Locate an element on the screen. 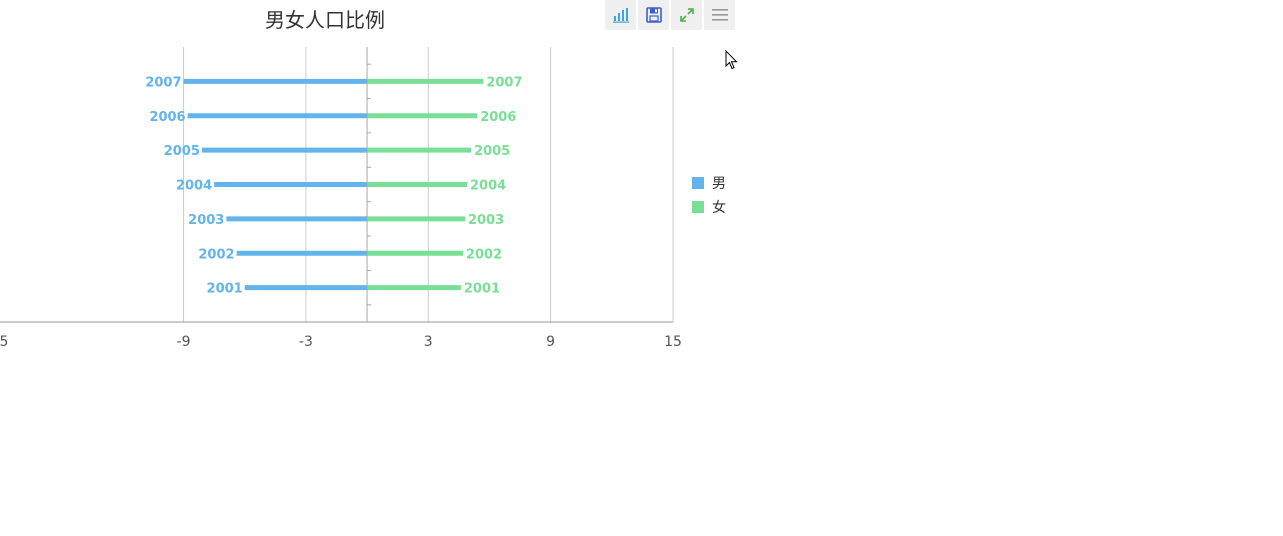 The height and width of the screenshot is (536, 1283). x-tick-label: 15 is located at coordinates (673, 342).